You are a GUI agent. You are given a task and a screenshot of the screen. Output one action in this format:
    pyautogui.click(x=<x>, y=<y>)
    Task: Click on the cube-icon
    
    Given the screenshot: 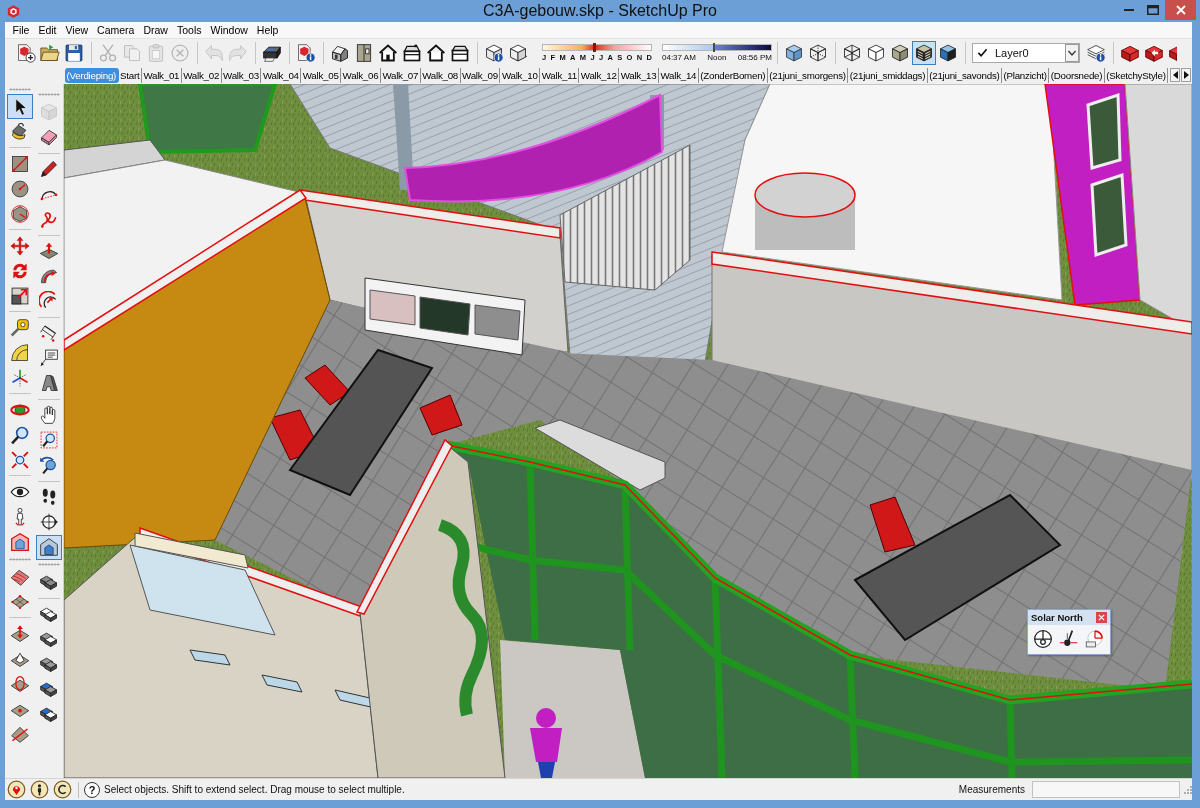 What is the action you would take?
    pyautogui.click(x=48, y=112)
    